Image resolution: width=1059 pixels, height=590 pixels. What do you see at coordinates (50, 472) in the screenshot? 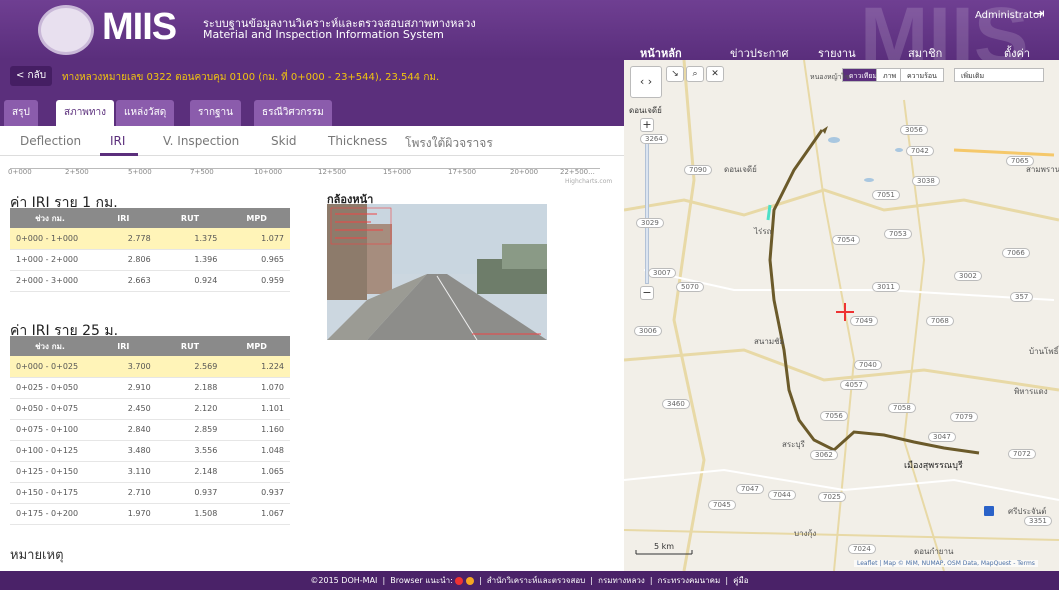
I see `cell-range: 0+125 - 0+150` at bounding box center [50, 472].